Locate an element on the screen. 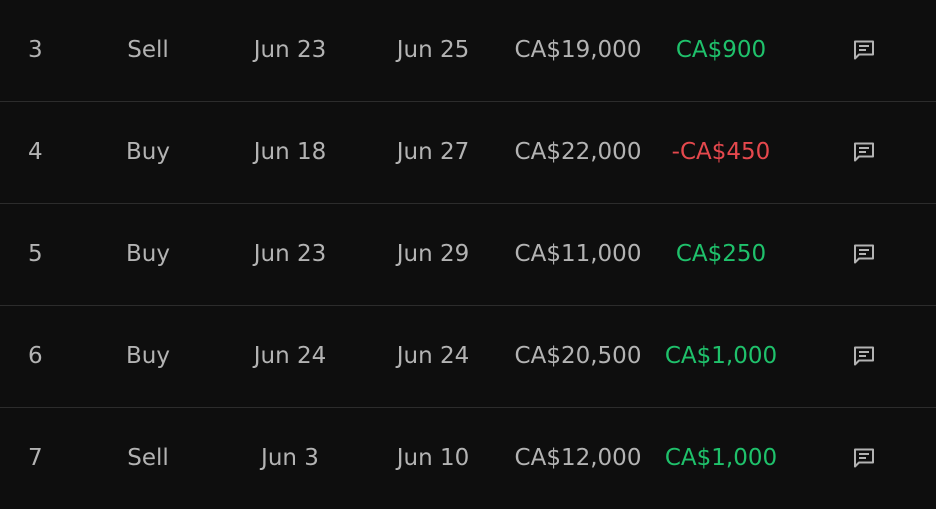 The image size is (936, 509). close-date: Jun 27 is located at coordinates (433, 152).